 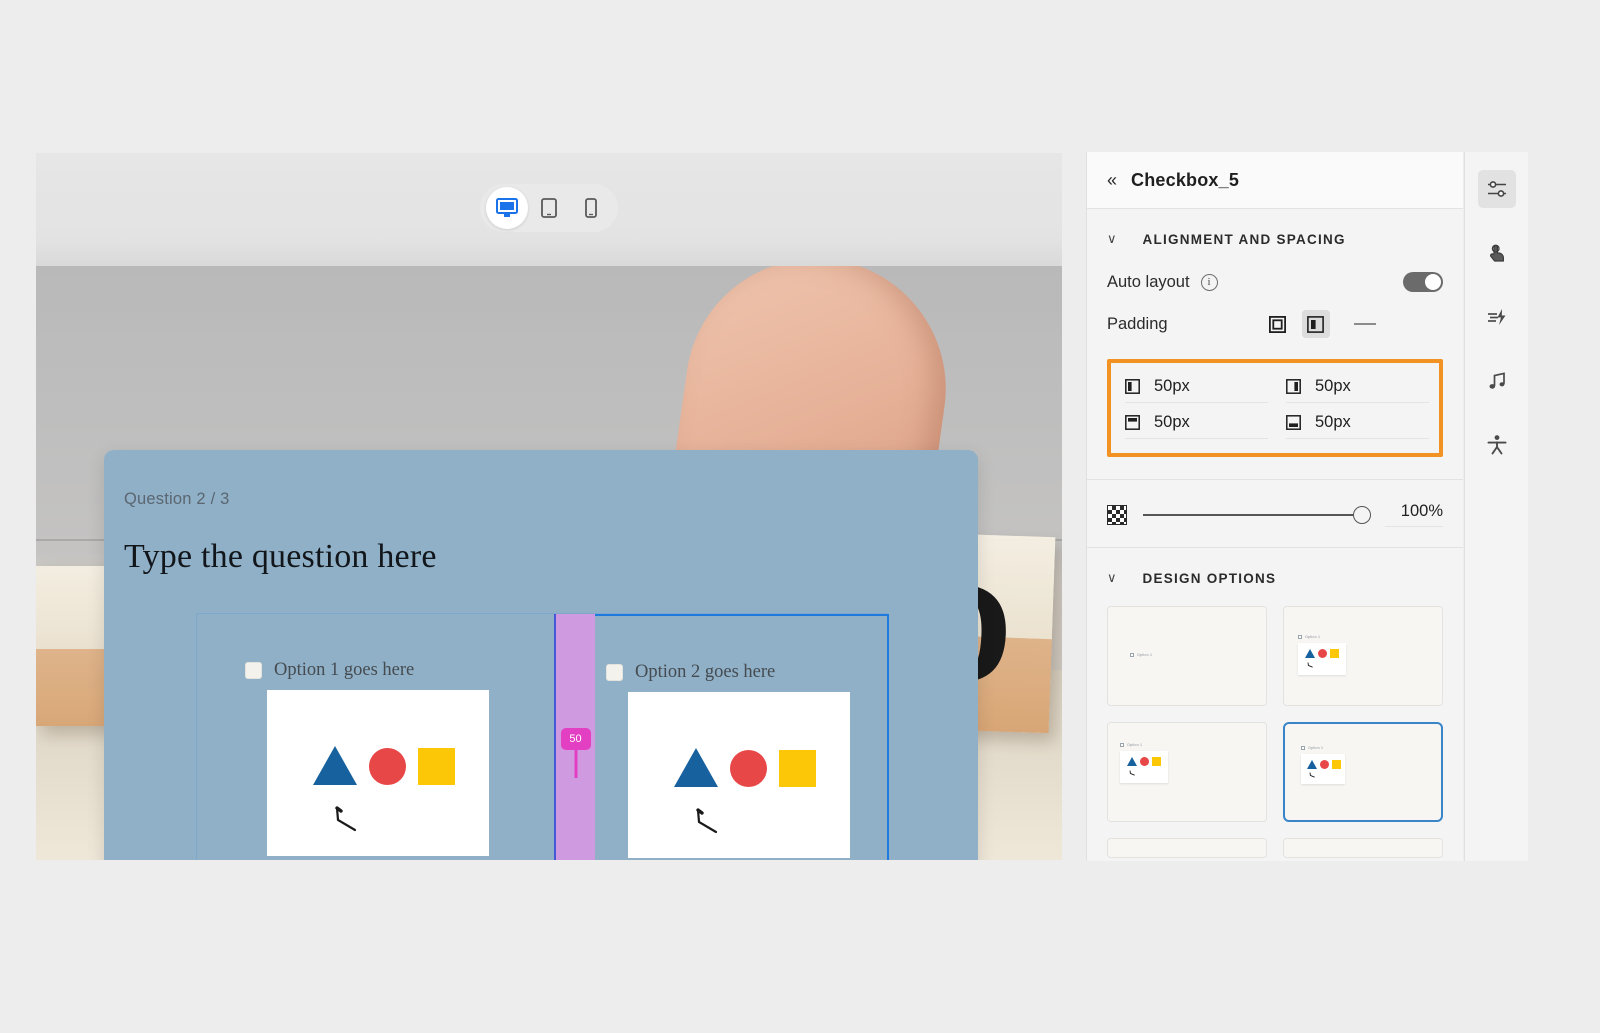 I want to click on design-thumb-4: Option 1, so click(x=1363, y=772).